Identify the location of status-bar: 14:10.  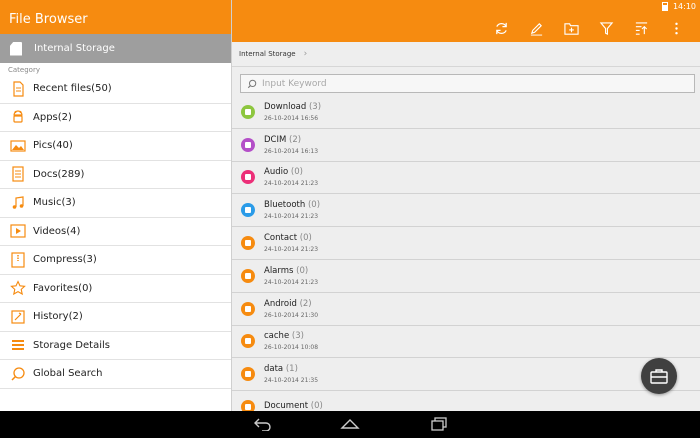
(678, 6).